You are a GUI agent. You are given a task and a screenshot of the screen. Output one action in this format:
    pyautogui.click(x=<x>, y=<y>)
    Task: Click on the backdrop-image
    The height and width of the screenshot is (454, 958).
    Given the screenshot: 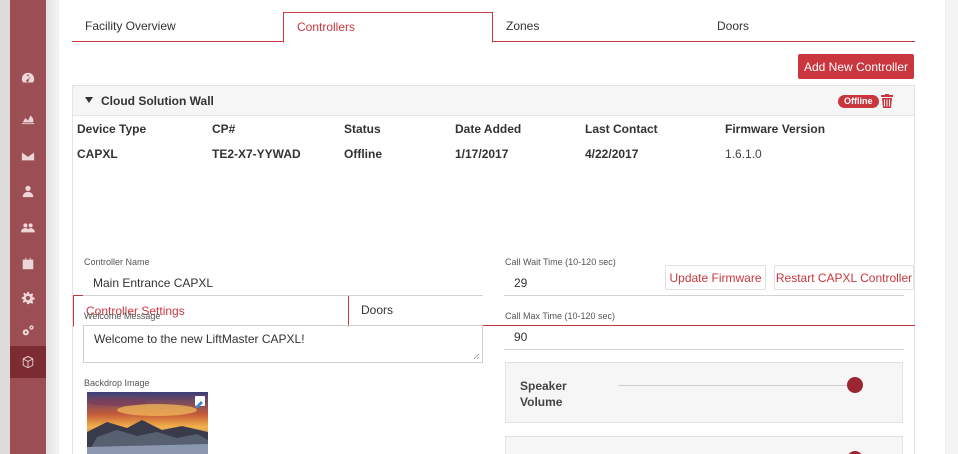 What is the action you would take?
    pyautogui.click(x=147, y=423)
    